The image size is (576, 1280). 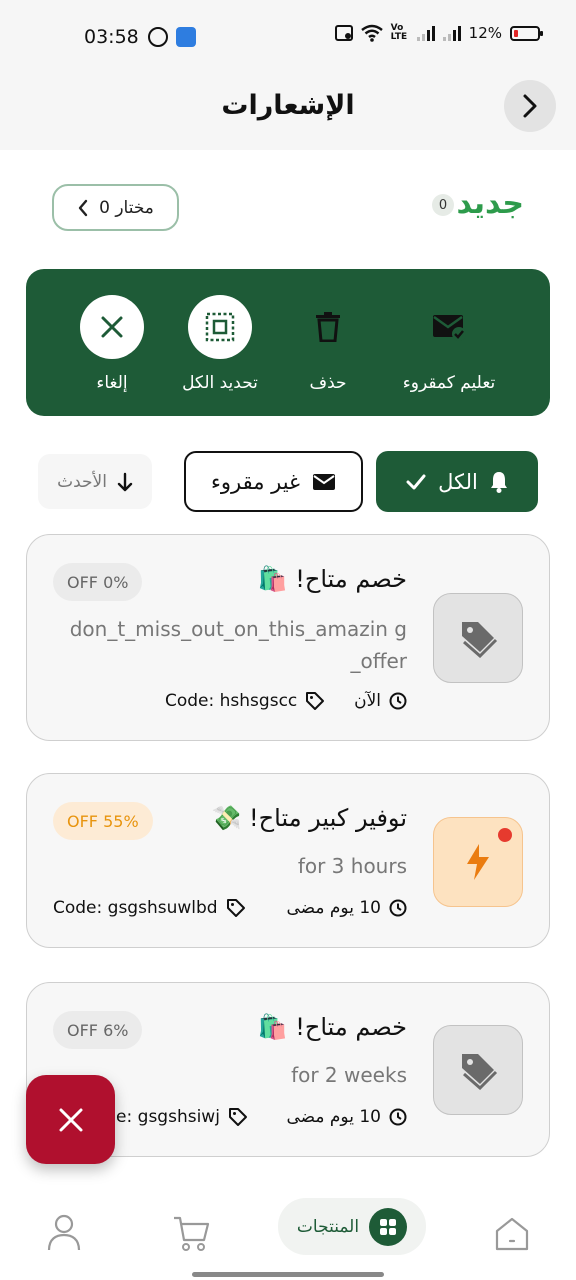 What do you see at coordinates (126, 207) in the screenshot?
I see `selected-count-label: 0 مختار` at bounding box center [126, 207].